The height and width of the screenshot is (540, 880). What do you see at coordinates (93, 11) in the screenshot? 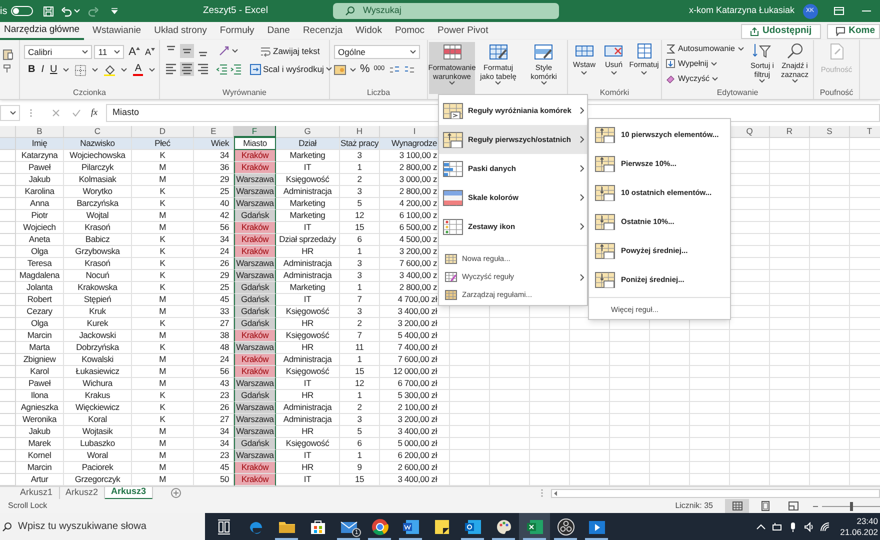
I see `redo-icon` at bounding box center [93, 11].